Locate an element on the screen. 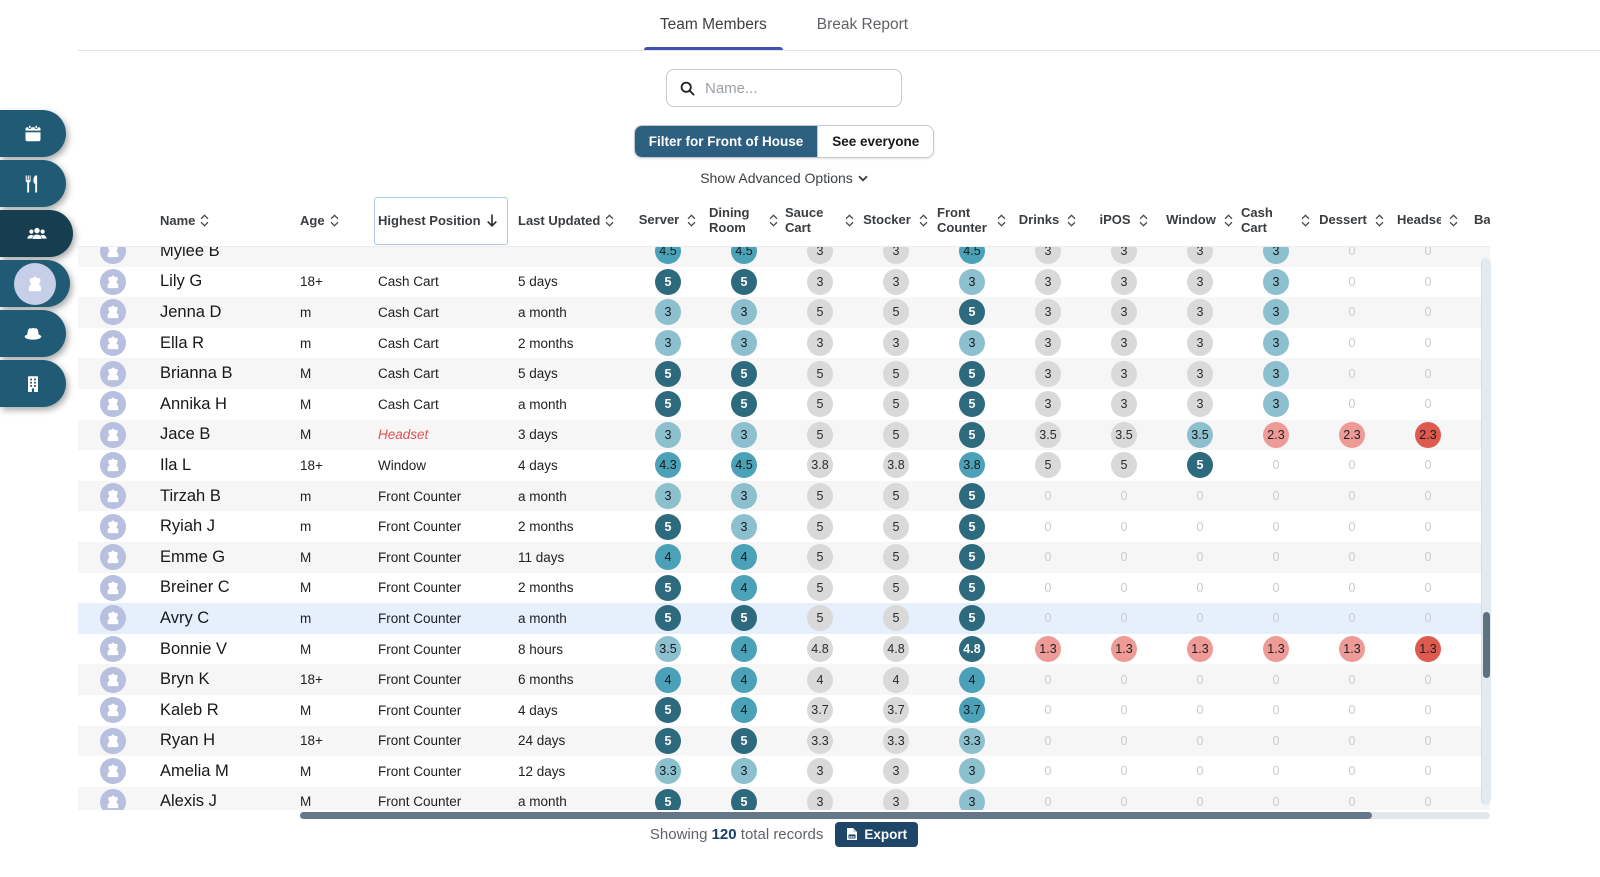  sidebar-item-brand is located at coordinates (35, 283).